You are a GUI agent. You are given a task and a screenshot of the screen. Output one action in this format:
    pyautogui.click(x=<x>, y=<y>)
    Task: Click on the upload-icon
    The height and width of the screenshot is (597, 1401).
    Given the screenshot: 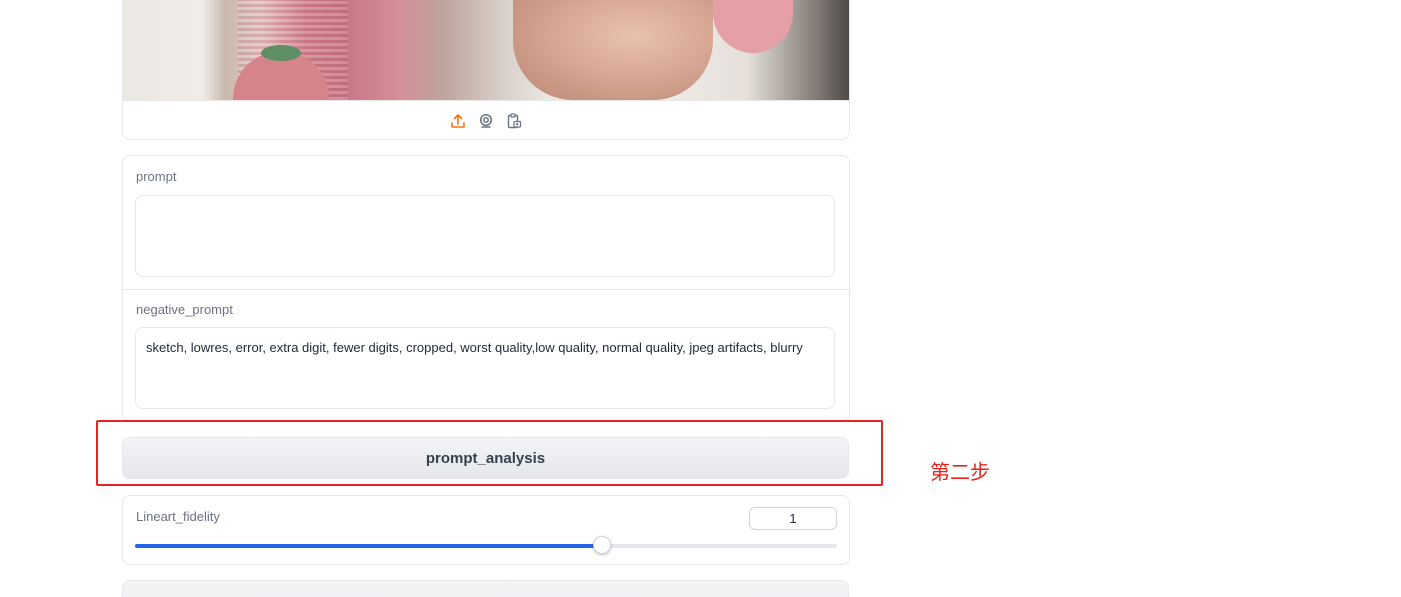 What is the action you would take?
    pyautogui.click(x=458, y=120)
    